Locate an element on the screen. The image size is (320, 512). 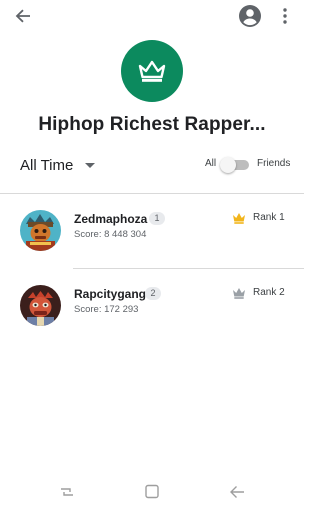
top-app-bar is located at coordinates (152, 17).